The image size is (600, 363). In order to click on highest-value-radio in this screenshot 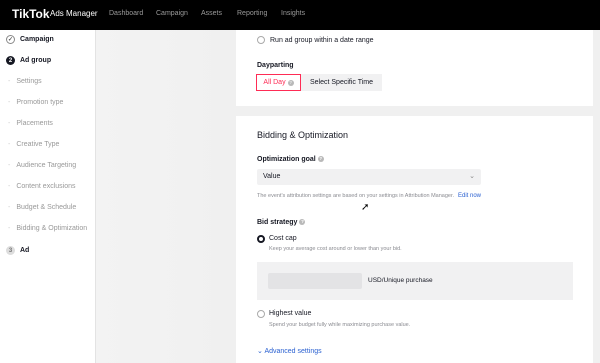, I will do `click(261, 314)`.